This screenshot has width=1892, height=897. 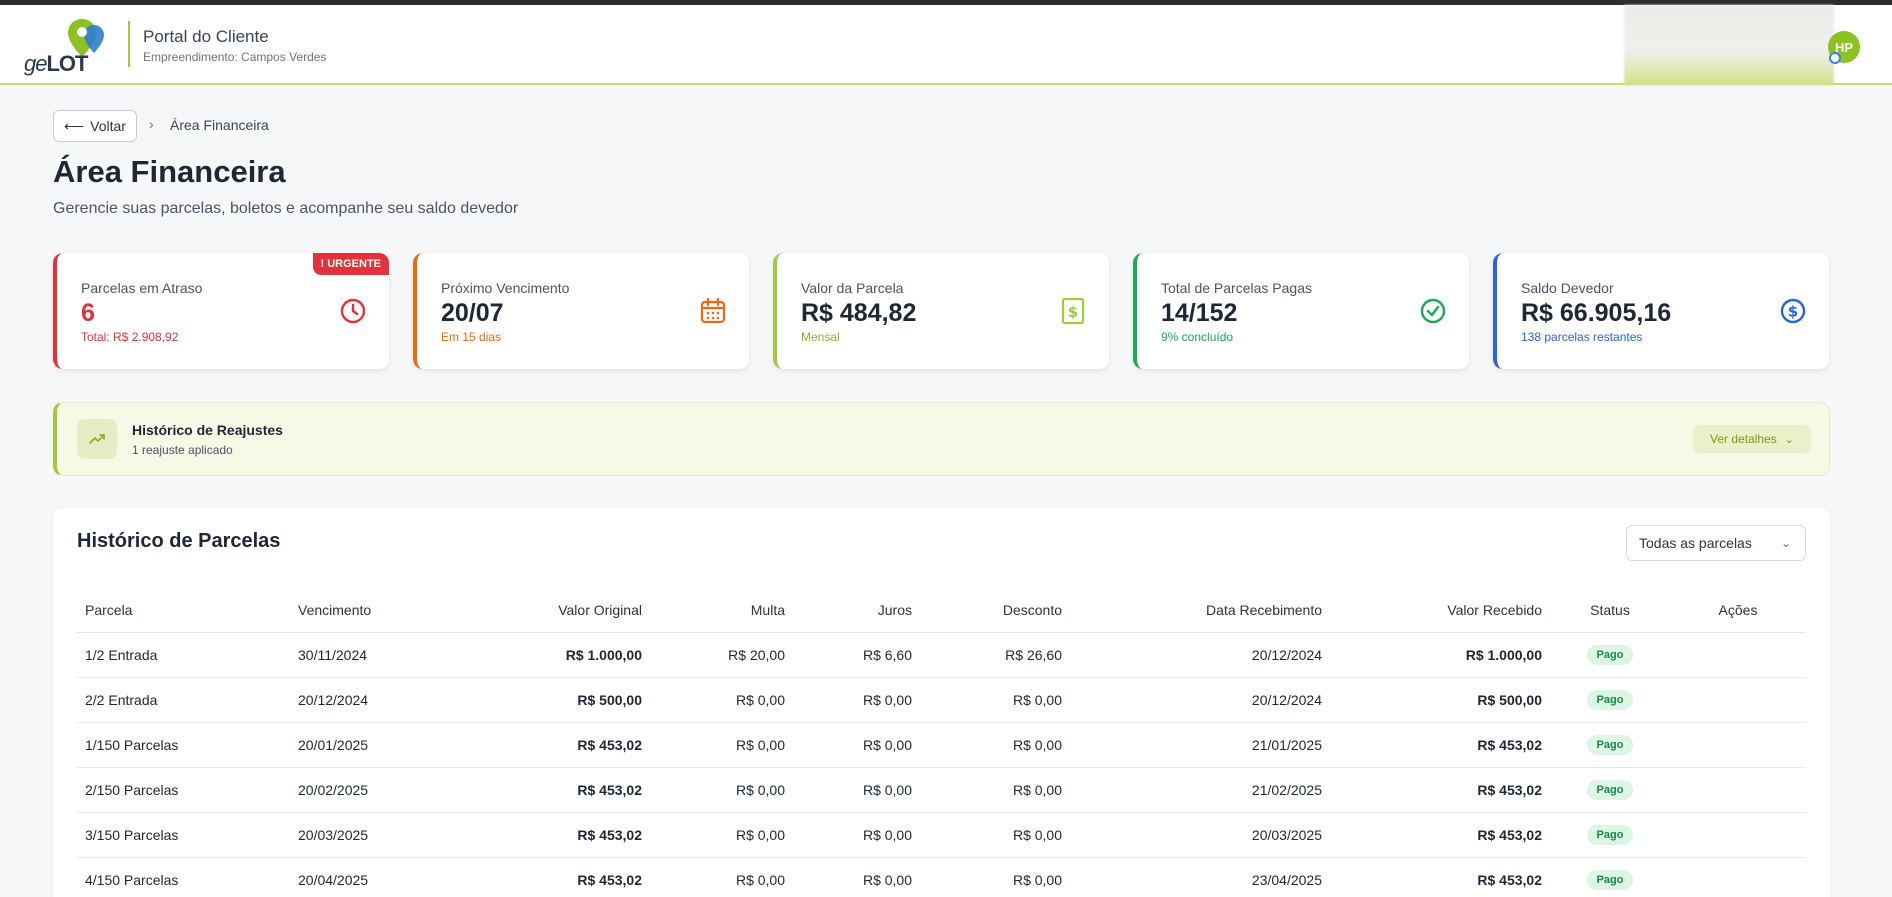 What do you see at coordinates (108, 126) in the screenshot?
I see `back-button-label: Voltar` at bounding box center [108, 126].